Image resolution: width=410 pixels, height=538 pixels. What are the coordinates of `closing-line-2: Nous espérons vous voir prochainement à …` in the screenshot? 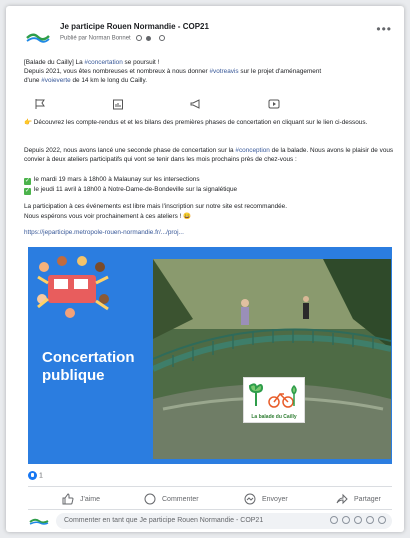 It's located at (108, 216).